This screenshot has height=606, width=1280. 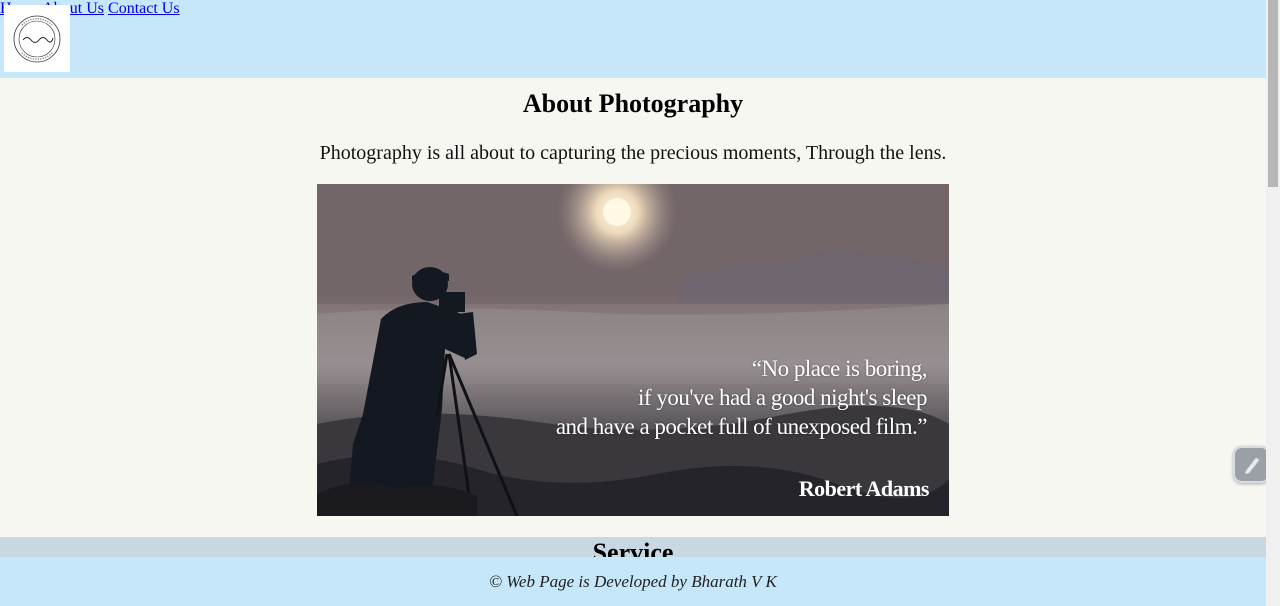 I want to click on nav-contact-link: Contact Us, so click(x=144, y=8).